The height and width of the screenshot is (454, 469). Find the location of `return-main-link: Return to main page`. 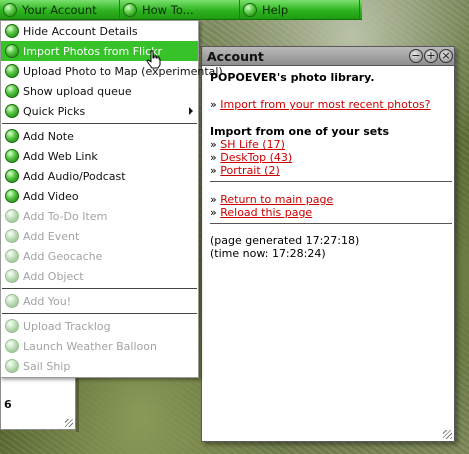

return-main-link: Return to main page is located at coordinates (276, 199).